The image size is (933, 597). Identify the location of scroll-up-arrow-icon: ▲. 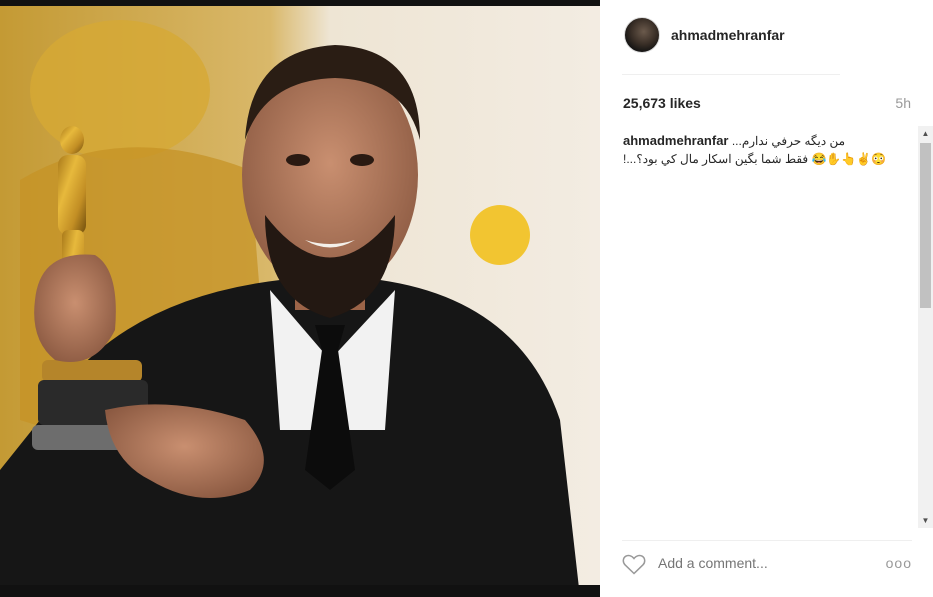
(925, 133).